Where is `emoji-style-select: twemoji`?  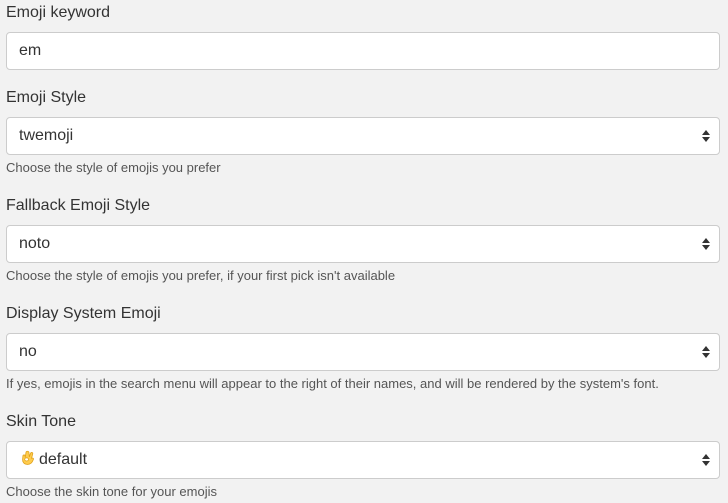 emoji-style-select: twemoji is located at coordinates (363, 136).